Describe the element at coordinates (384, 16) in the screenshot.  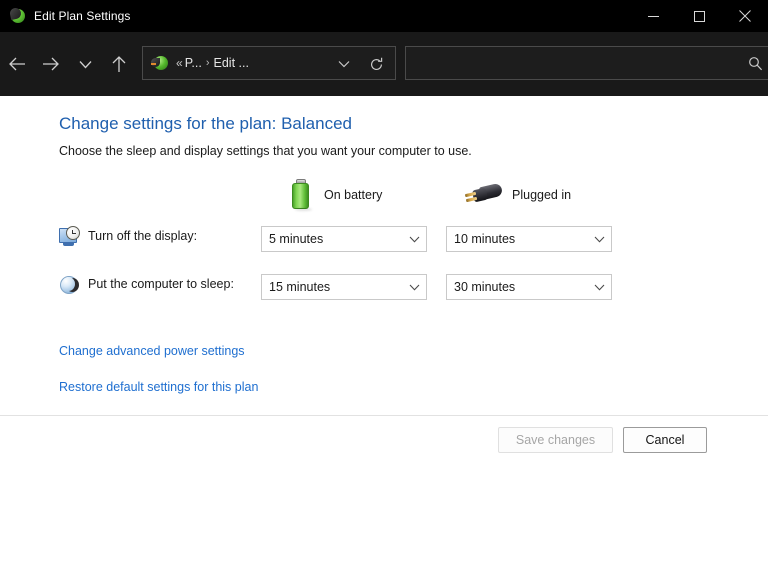
I see `title-bar: Edit Plan Settings` at that location.